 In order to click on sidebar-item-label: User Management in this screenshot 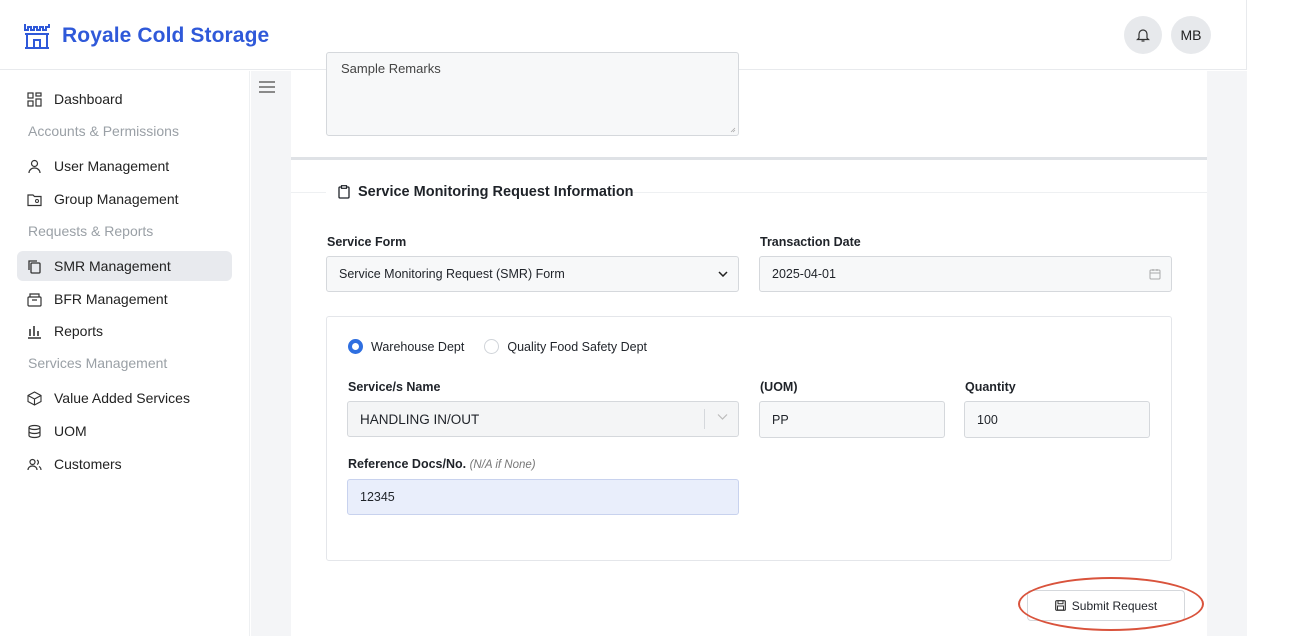, I will do `click(112, 166)`.